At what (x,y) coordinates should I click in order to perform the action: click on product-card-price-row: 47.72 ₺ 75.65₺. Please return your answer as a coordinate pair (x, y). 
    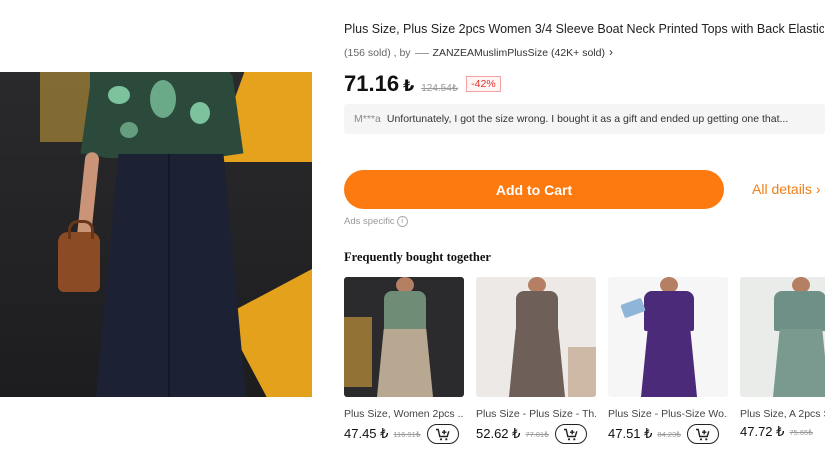
    Looking at the image, I should click on (782, 432).